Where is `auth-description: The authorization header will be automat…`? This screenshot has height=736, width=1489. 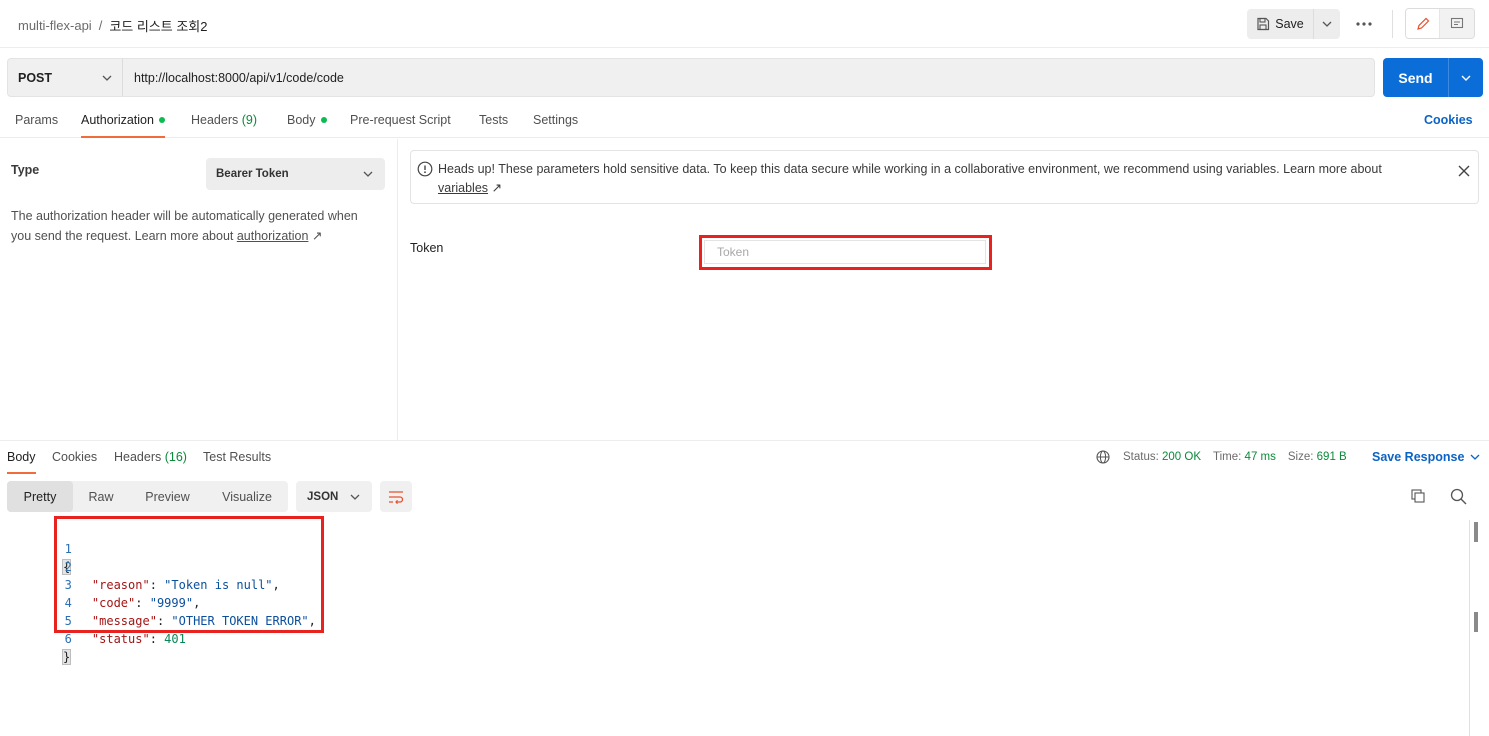 auth-description: The authorization header will be automat… is located at coordinates (196, 226).